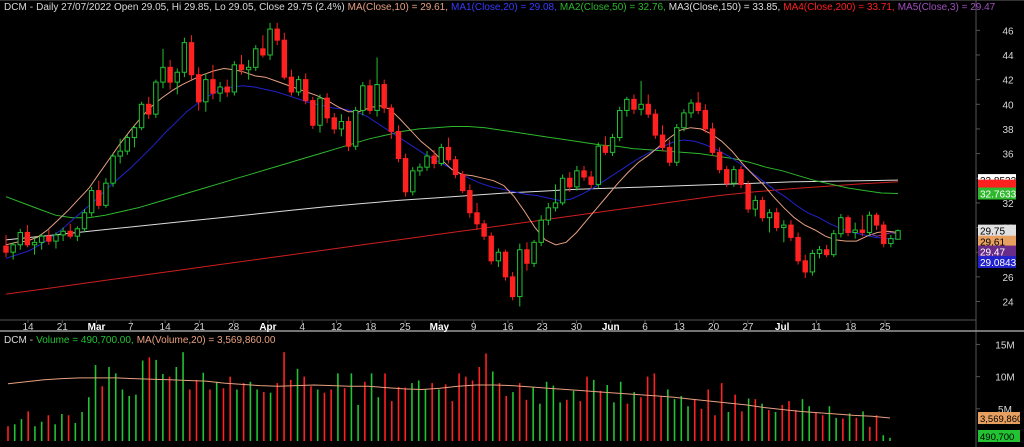 This screenshot has height=447, width=1024. What do you see at coordinates (1008, 31) in the screenshot?
I see `price-tick-label: 46` at bounding box center [1008, 31].